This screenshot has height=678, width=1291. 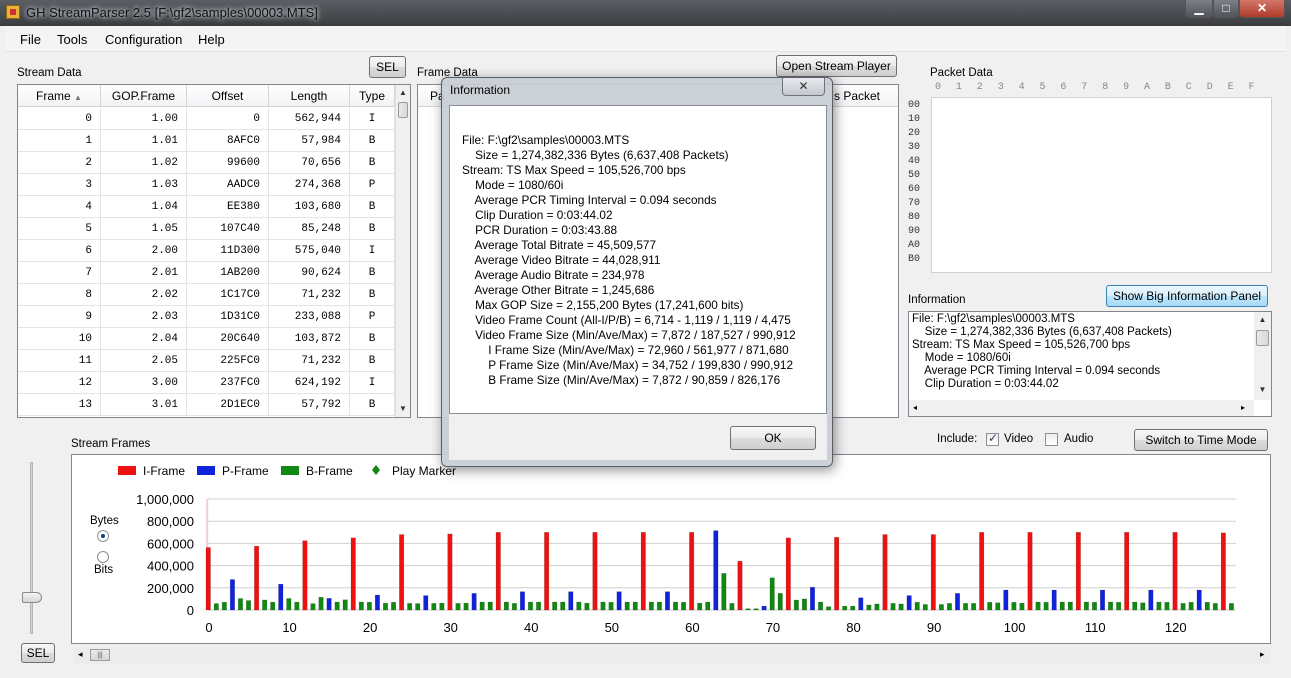 What do you see at coordinates (100, 655) in the screenshot?
I see `chart-scroll-thumb: |||` at bounding box center [100, 655].